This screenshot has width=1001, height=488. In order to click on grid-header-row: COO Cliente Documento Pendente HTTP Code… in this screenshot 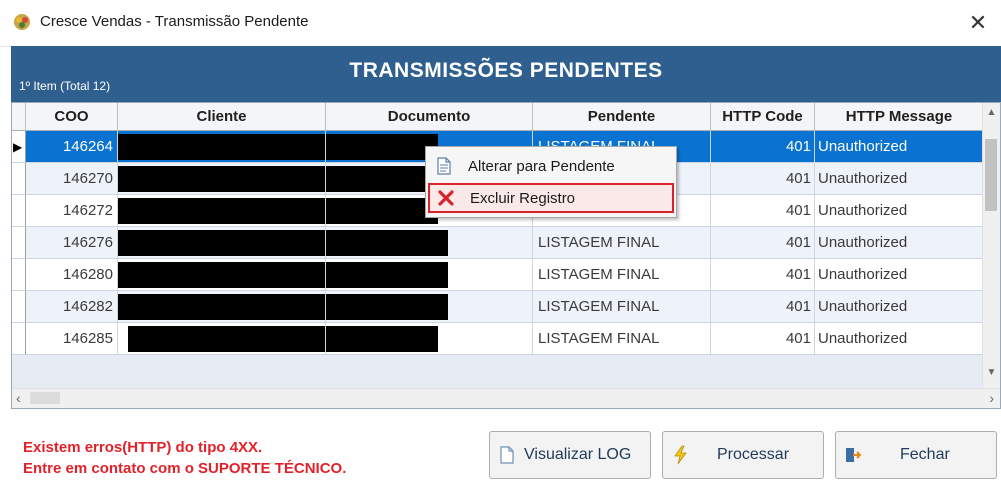, I will do `click(498, 117)`.